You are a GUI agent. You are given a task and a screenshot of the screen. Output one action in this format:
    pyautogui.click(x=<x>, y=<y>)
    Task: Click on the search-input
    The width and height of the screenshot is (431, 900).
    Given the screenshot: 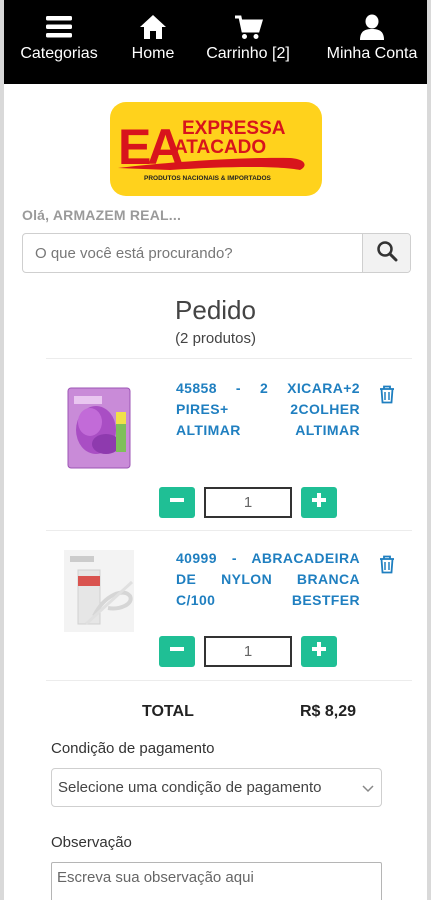 What is the action you would take?
    pyautogui.click(x=193, y=253)
    